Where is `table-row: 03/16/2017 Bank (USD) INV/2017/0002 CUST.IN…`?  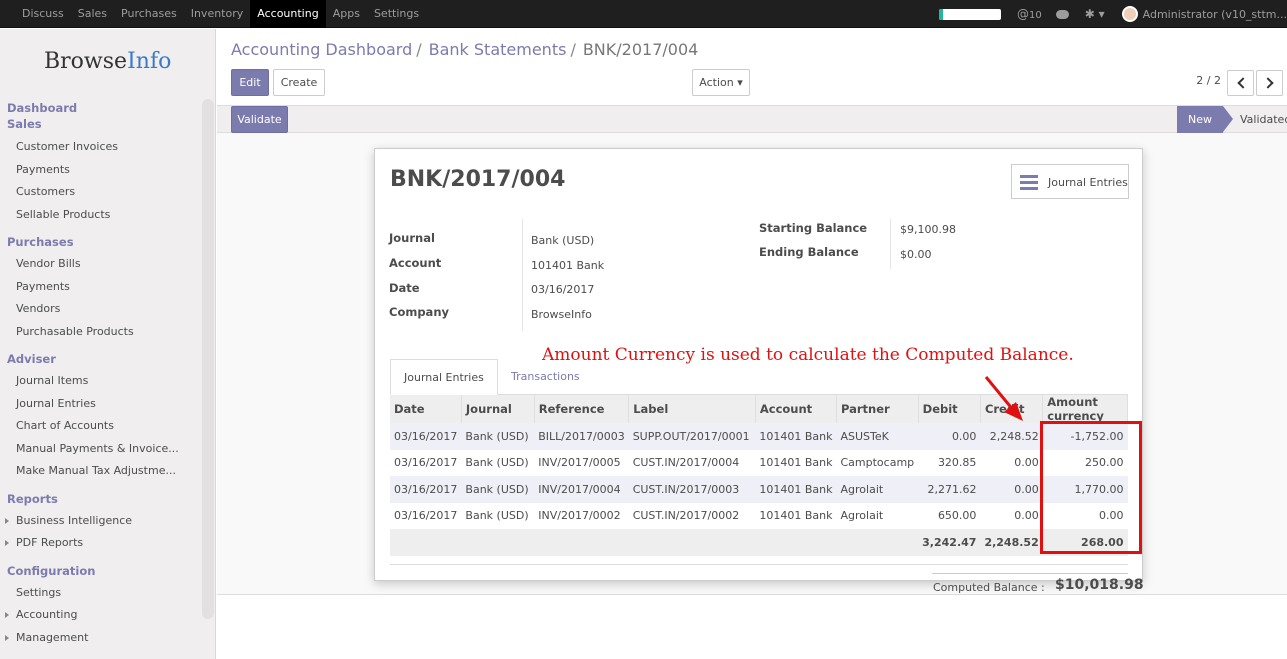
table-row: 03/16/2017 Bank (USD) INV/2017/0002 CUST.IN… is located at coordinates (759, 516).